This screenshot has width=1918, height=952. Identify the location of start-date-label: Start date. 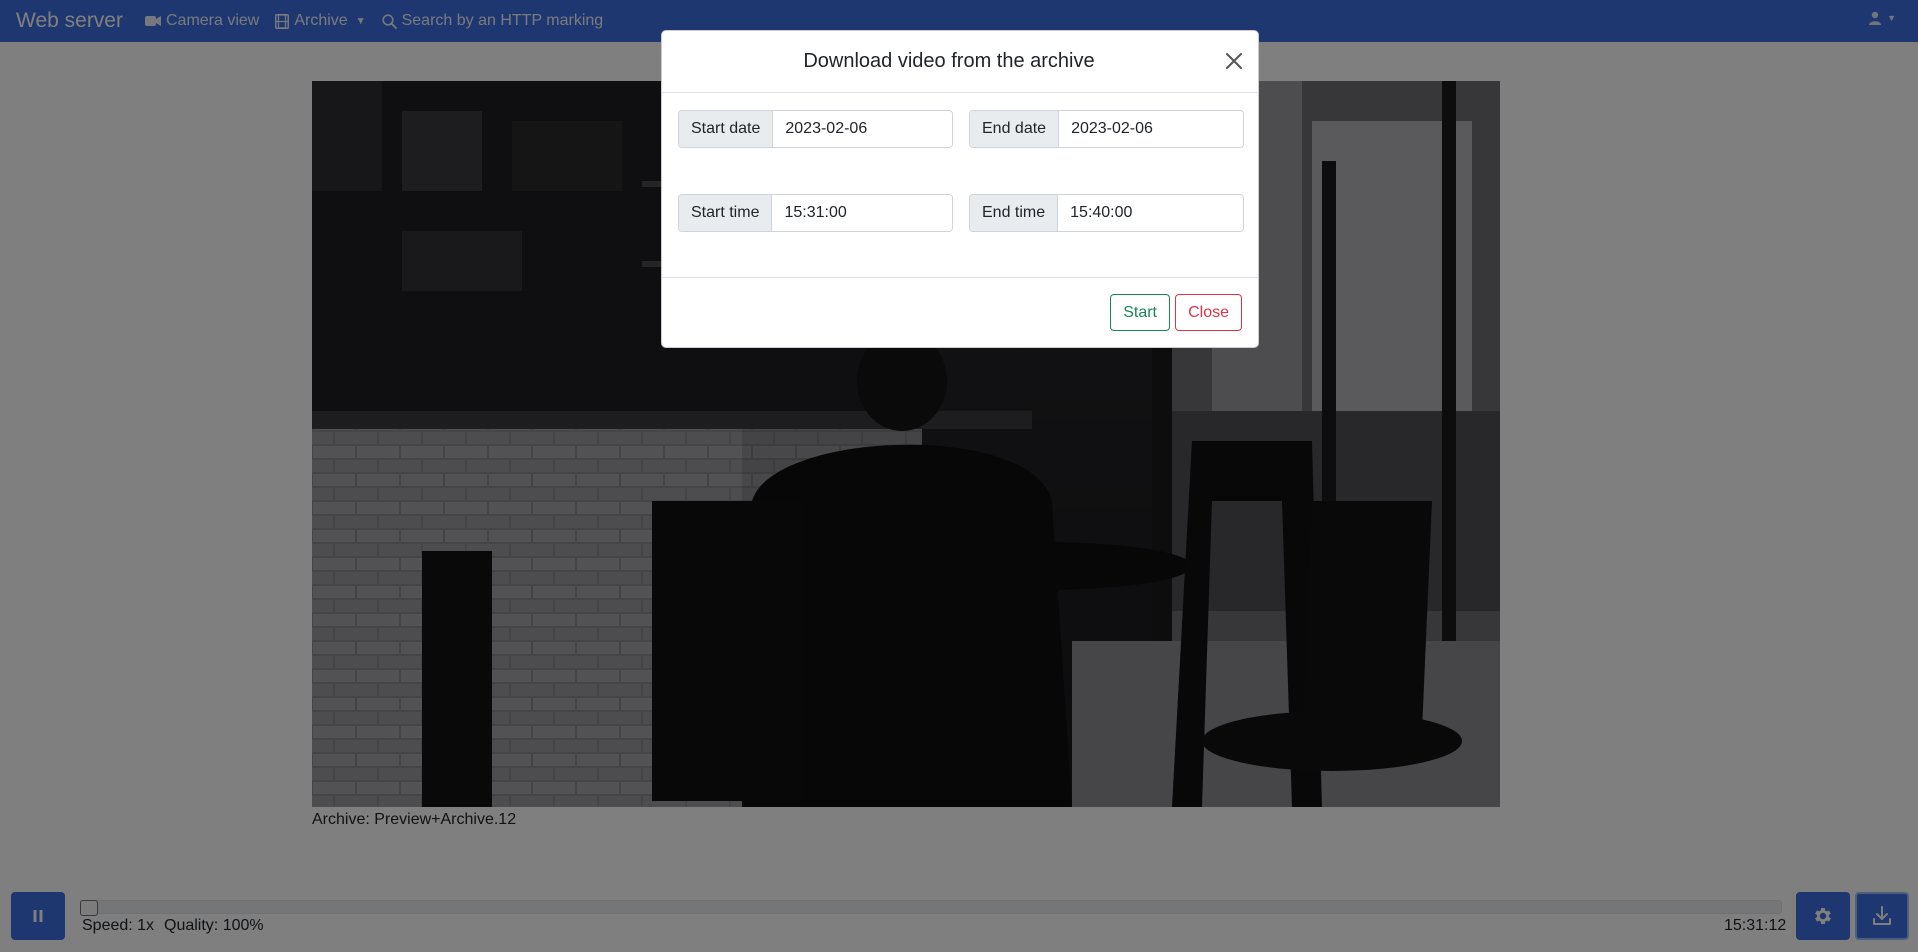
(726, 129).